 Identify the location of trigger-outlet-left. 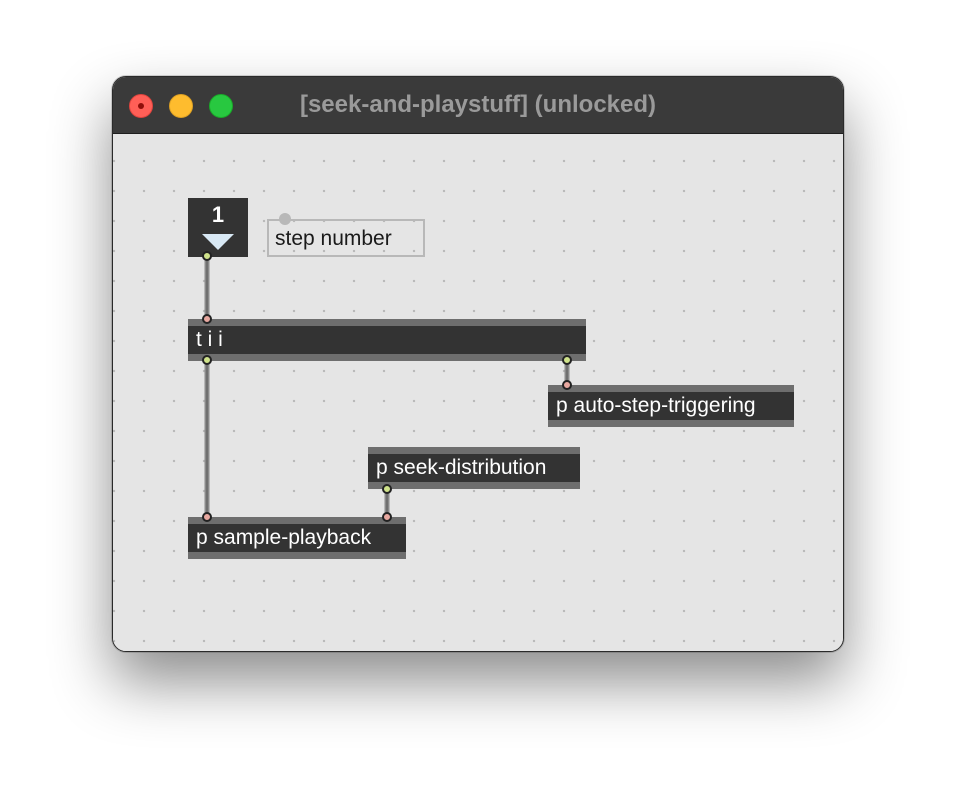
(207, 360).